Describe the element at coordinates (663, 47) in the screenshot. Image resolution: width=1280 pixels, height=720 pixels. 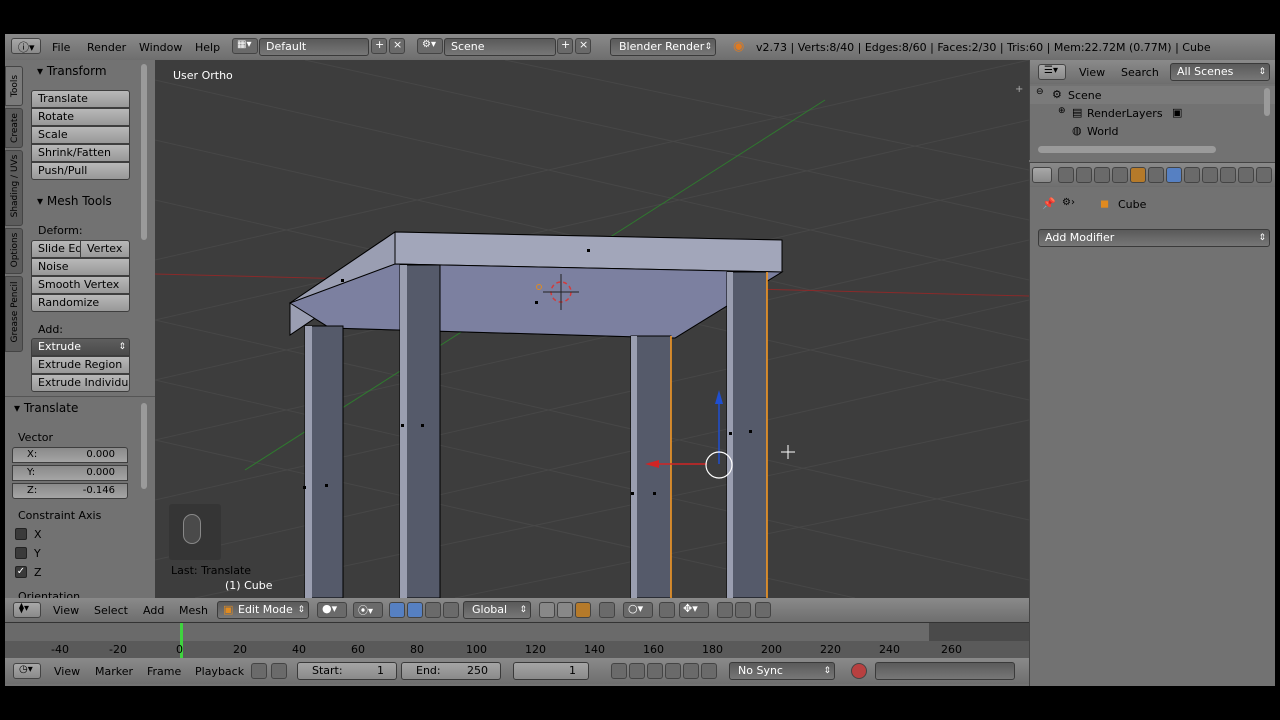
I see `render-engine-select: Blender Render ⇕` at that location.